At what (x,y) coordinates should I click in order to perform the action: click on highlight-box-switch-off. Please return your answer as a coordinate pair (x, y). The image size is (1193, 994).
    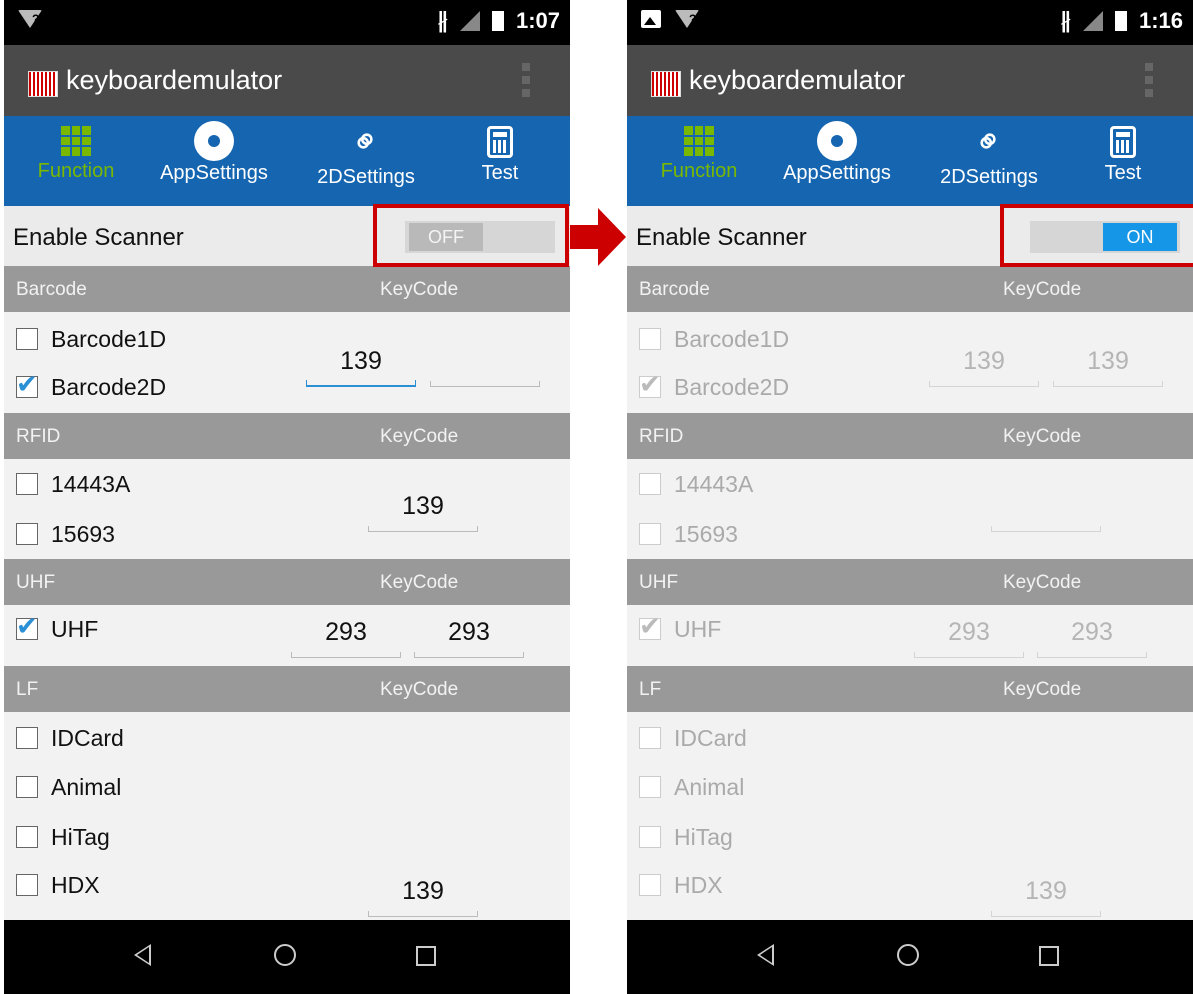
    Looking at the image, I should click on (471, 235).